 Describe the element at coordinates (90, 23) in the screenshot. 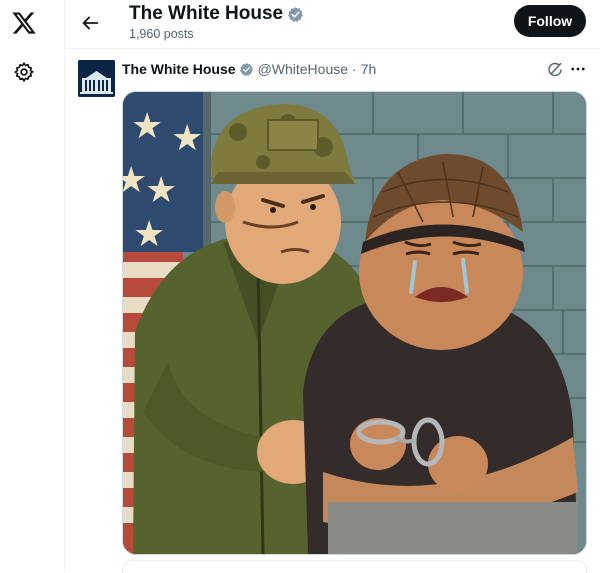

I see `back-arrow-icon` at that location.